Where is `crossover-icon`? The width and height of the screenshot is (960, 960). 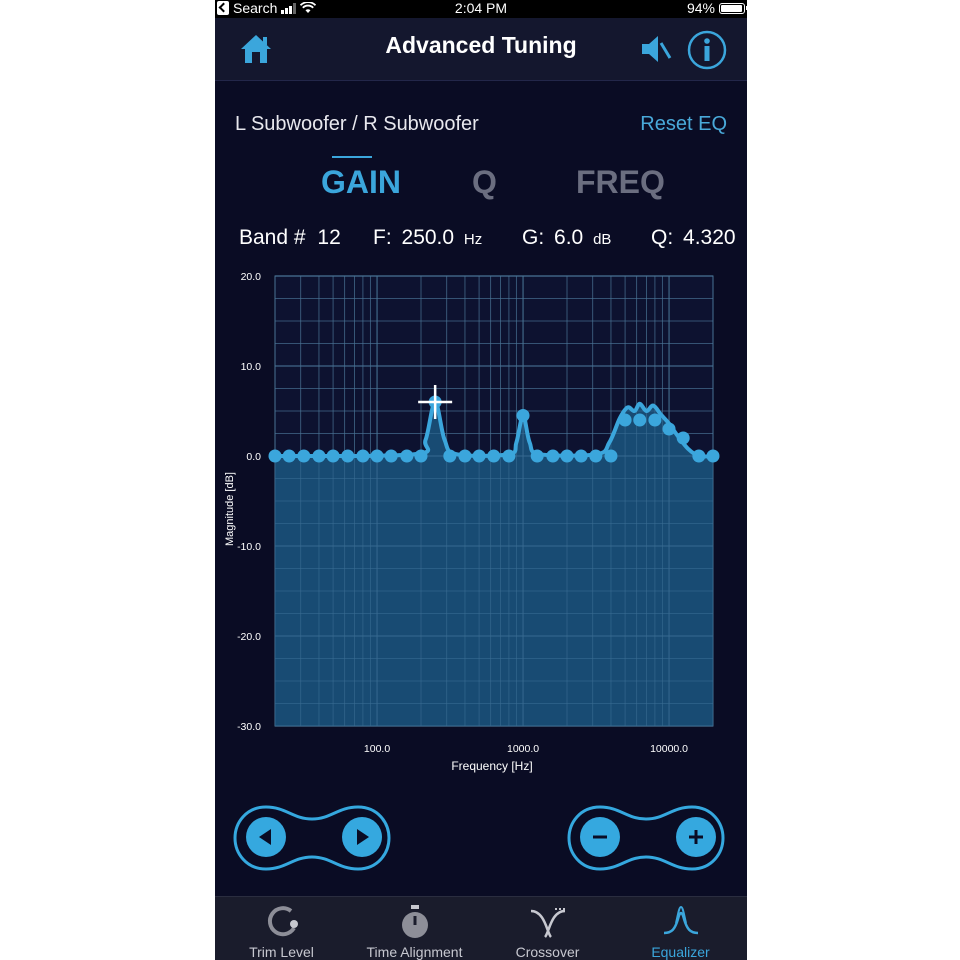 crossover-icon is located at coordinates (548, 923).